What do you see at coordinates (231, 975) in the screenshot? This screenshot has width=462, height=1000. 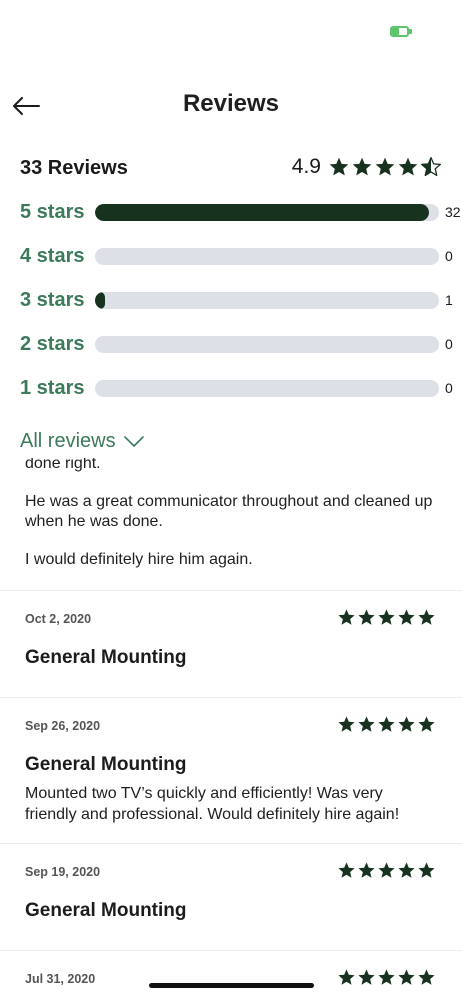 I see `review-card: Jul 31, 2020` at bounding box center [231, 975].